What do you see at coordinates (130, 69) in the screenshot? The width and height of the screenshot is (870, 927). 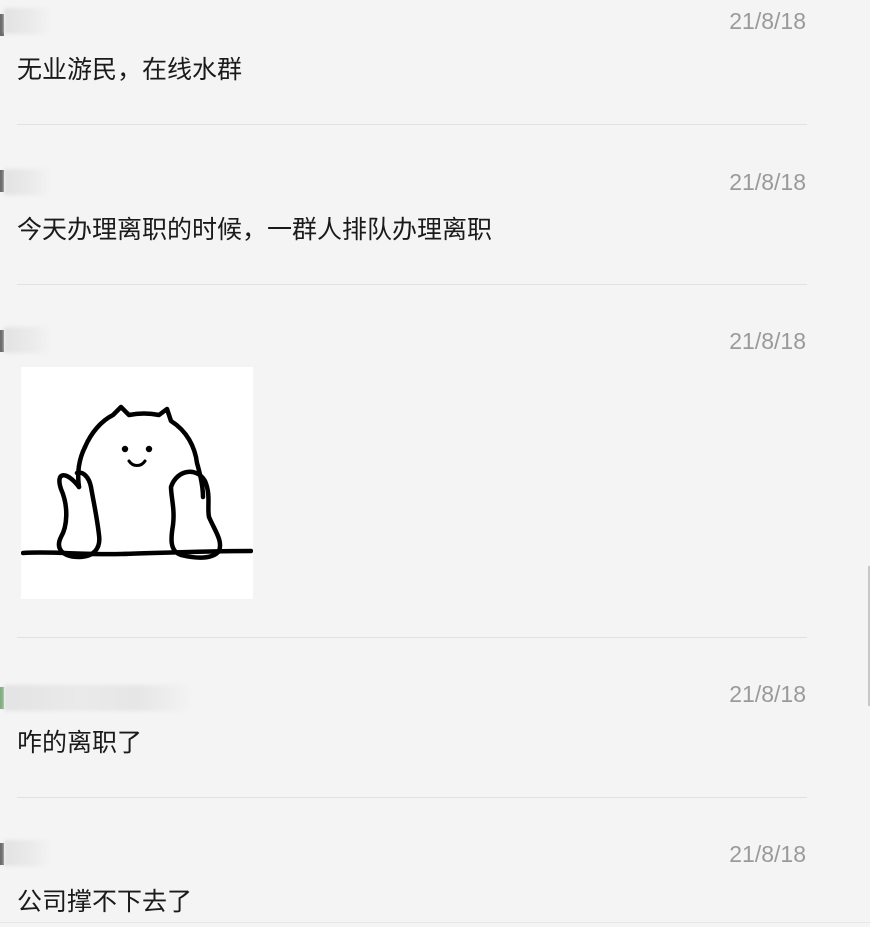 I see `message-text: 无业游民，在线水群` at bounding box center [130, 69].